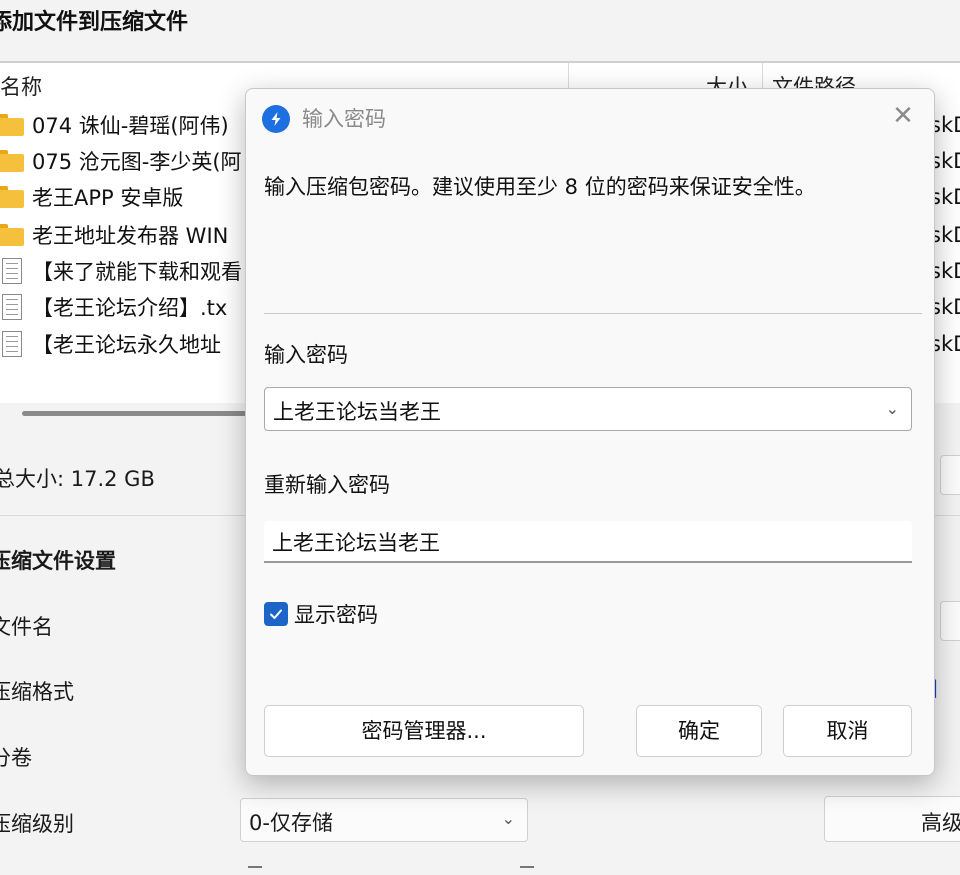 This screenshot has width=960, height=875. I want to click on confirm-password-label: 重新输入密码, so click(327, 485).